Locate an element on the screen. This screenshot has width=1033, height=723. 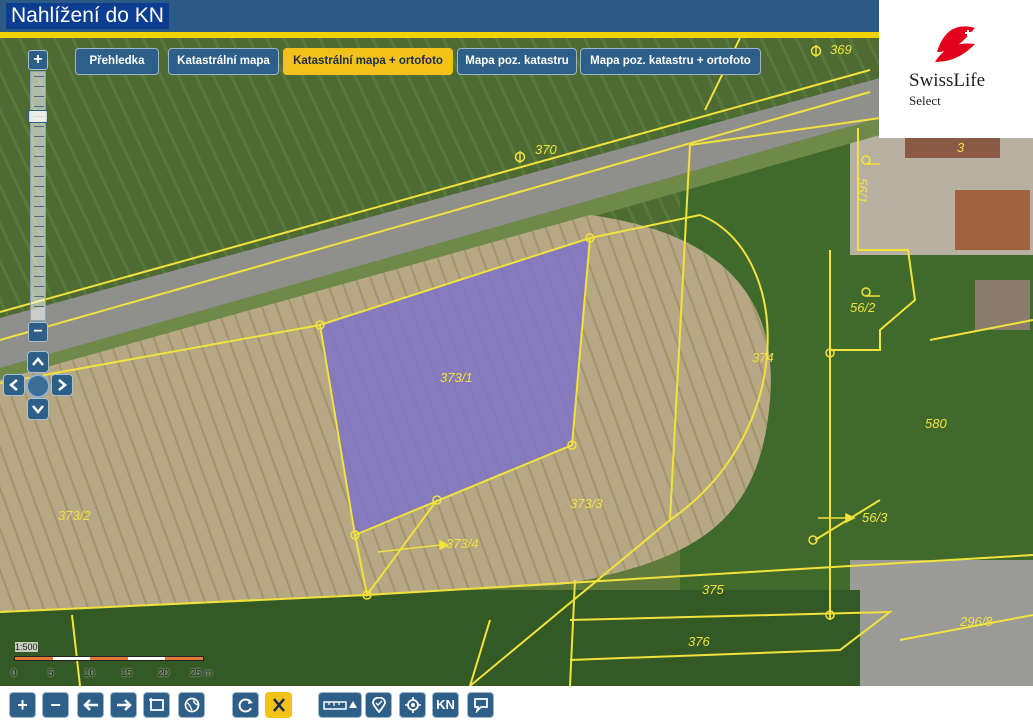
back-button is located at coordinates (90, 705).